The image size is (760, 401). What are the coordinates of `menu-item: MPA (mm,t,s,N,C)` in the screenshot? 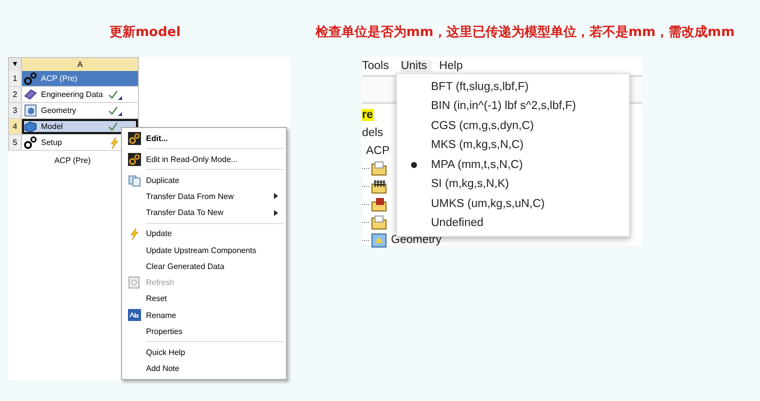 It's located at (513, 164).